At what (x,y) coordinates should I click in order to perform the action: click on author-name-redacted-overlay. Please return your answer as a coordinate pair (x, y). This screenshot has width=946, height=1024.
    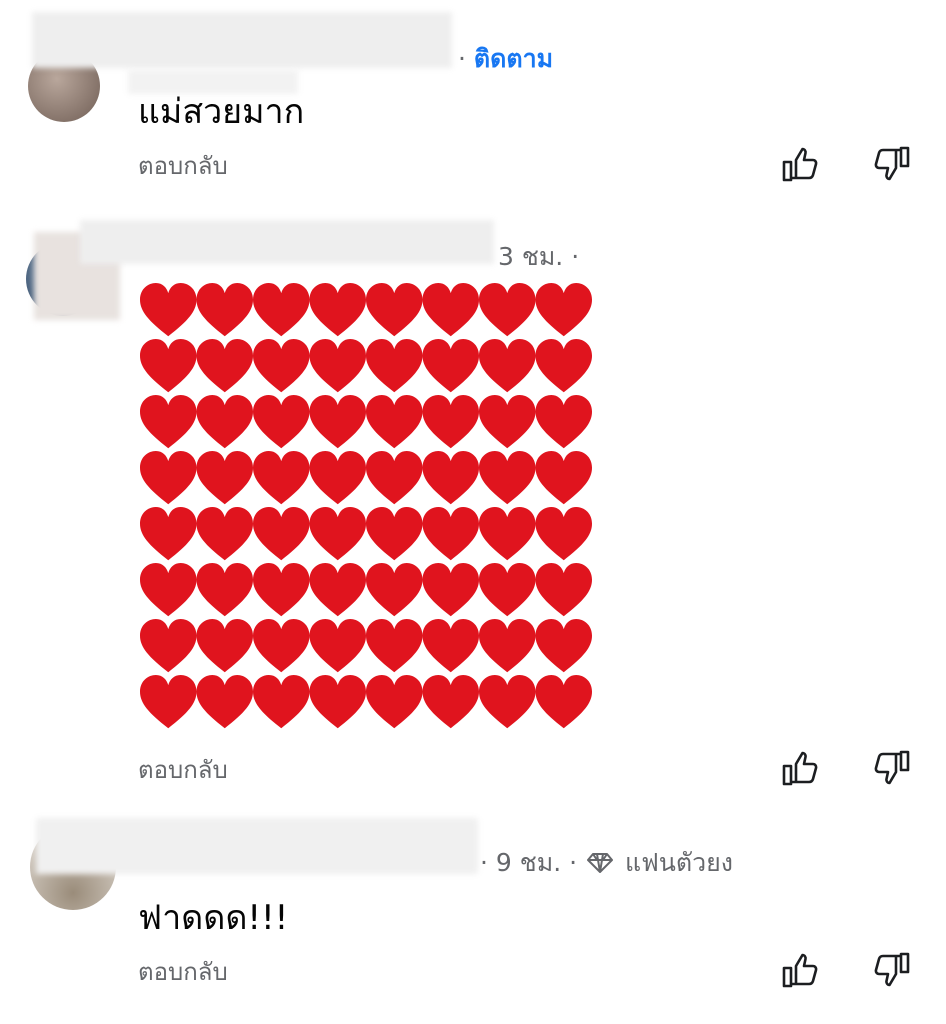
    Looking at the image, I should click on (213, 82).